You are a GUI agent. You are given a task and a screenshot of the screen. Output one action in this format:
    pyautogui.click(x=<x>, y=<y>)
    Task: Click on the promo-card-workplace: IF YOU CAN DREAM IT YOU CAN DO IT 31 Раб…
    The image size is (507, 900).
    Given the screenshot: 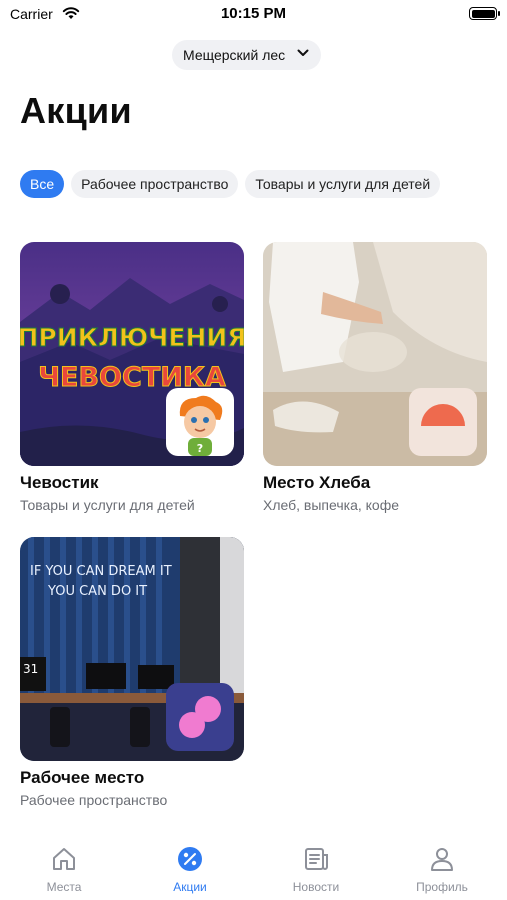 What is the action you would take?
    pyautogui.click(x=132, y=672)
    